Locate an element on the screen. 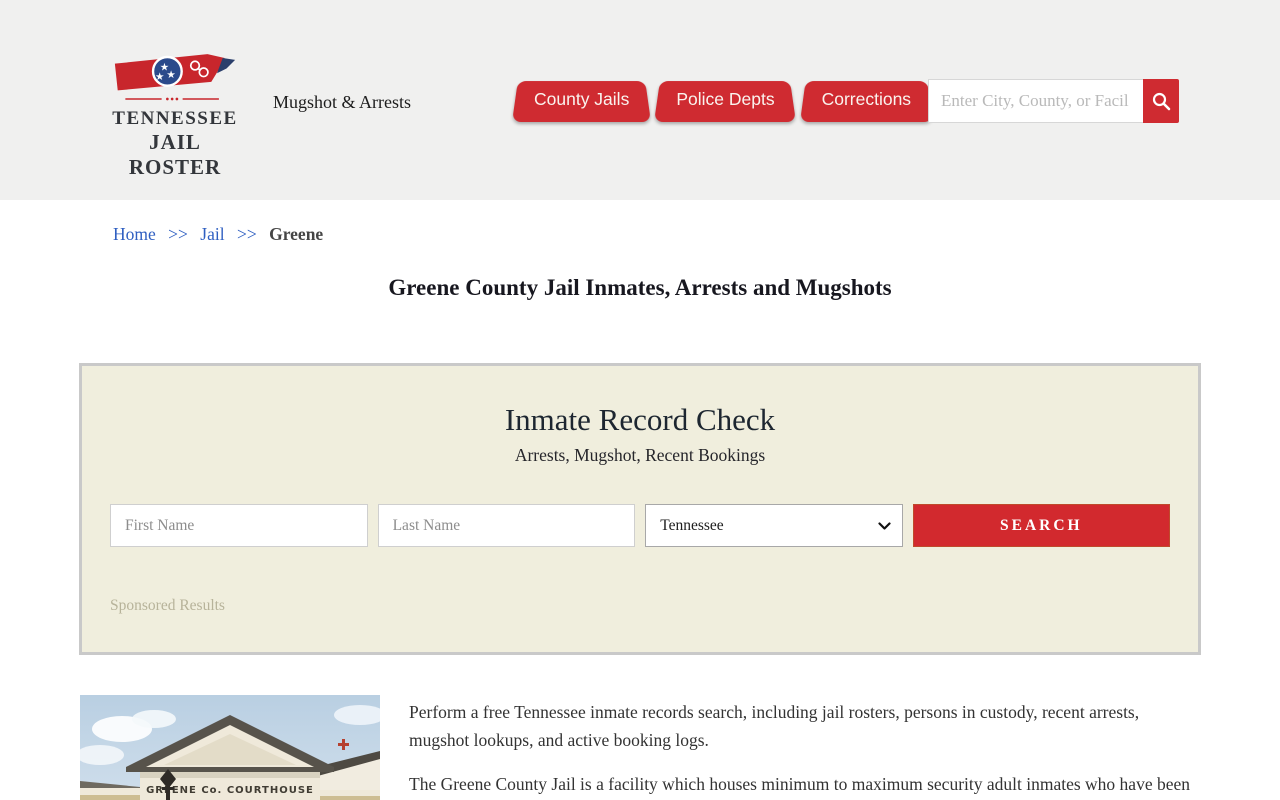 This screenshot has height=800, width=1280. state-select-wrap: Tennessee is located at coordinates (774, 525).